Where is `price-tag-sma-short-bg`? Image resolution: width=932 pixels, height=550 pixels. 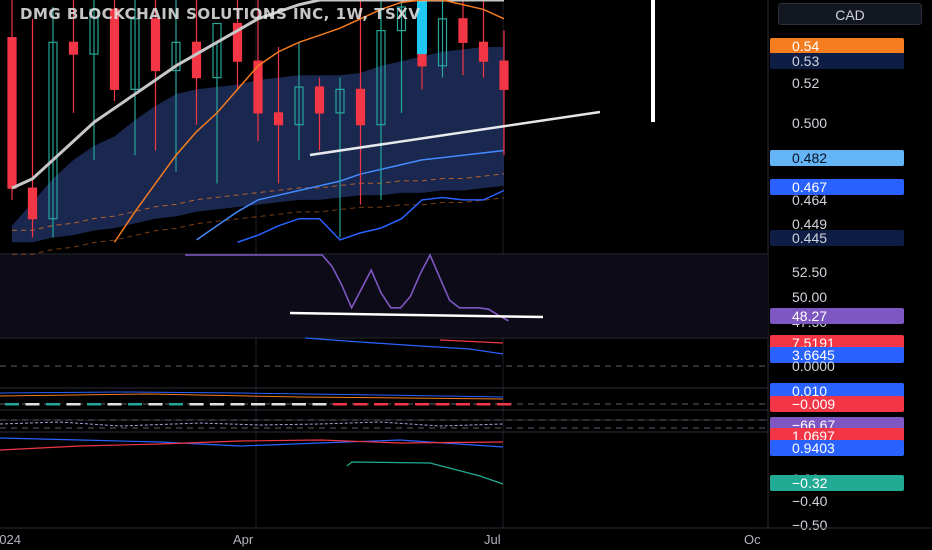
price-tag-sma-short-bg is located at coordinates (837, 46).